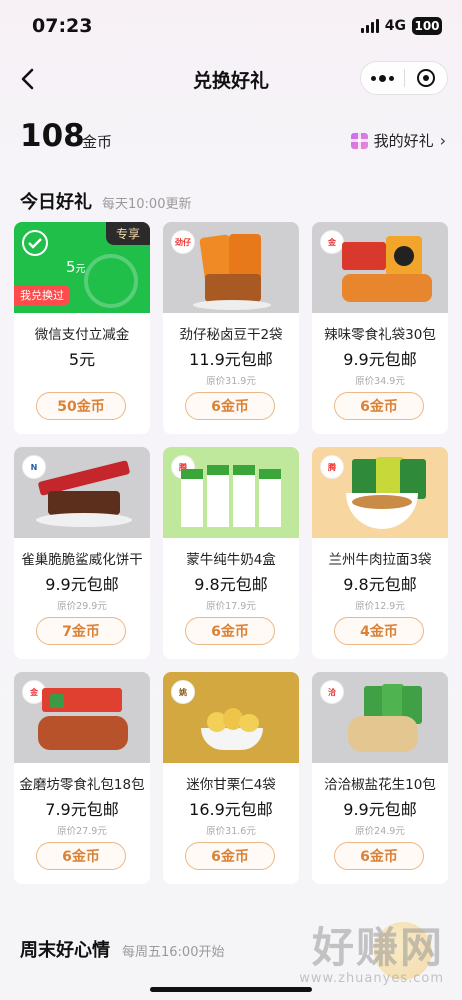 The height and width of the screenshot is (1000, 462). I want to click on original-price: 原价12.9元, so click(380, 606).